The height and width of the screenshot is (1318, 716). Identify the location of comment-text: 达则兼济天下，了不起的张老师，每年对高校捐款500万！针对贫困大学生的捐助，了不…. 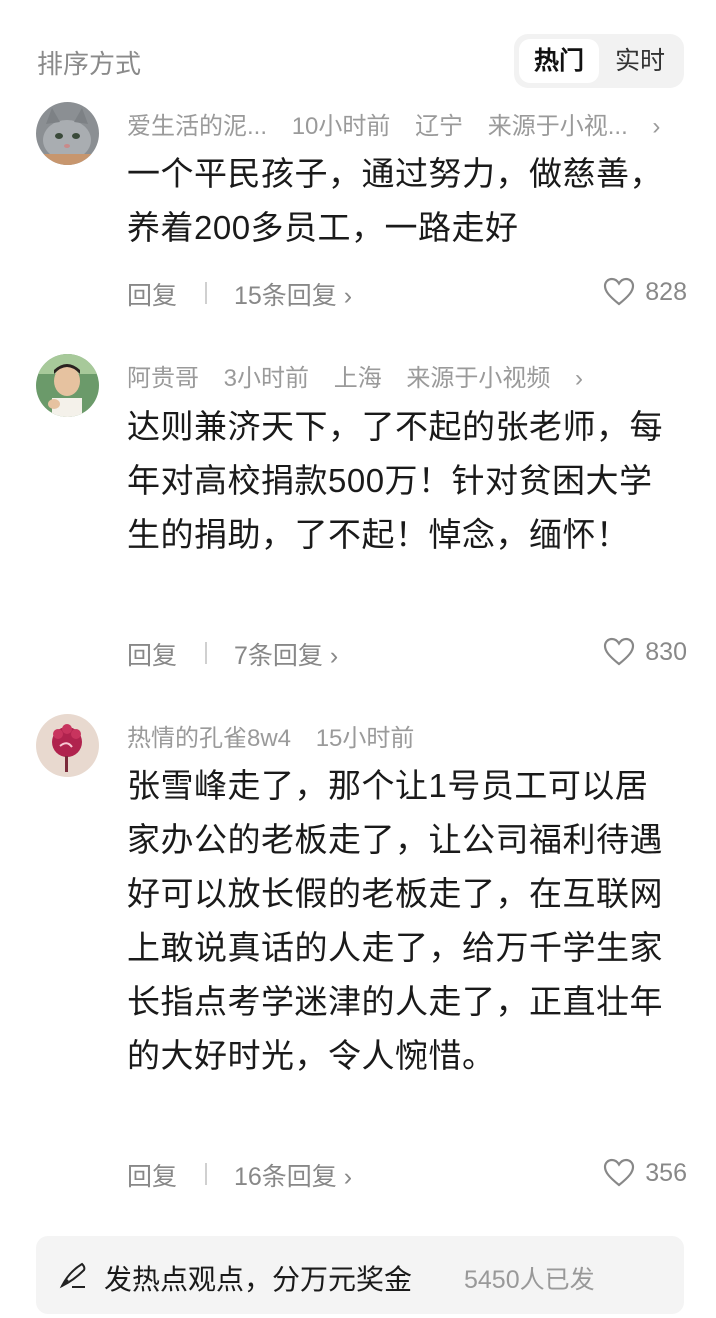
(395, 480).